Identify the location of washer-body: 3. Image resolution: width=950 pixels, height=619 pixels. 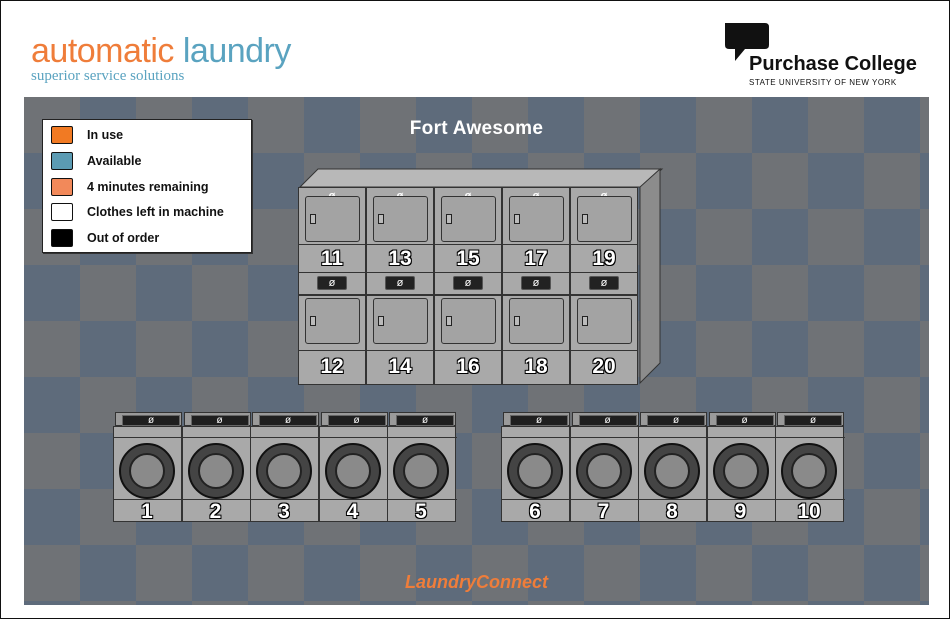
(285, 474).